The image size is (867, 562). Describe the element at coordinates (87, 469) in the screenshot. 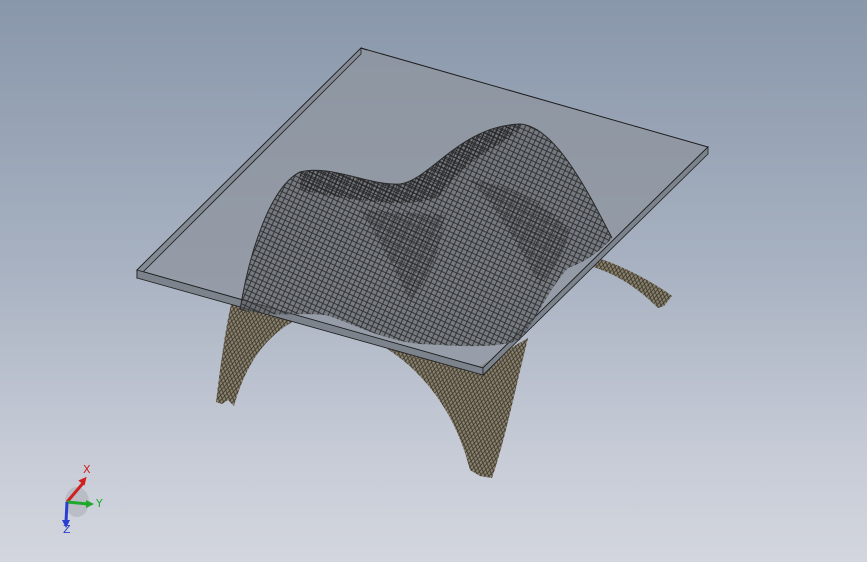

I see `axis-label-x: X` at that location.